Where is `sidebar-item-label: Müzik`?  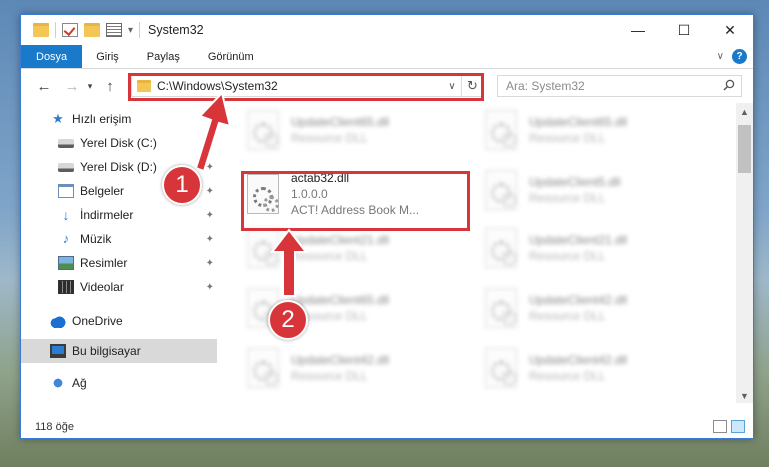 sidebar-item-label: Müzik is located at coordinates (96, 239).